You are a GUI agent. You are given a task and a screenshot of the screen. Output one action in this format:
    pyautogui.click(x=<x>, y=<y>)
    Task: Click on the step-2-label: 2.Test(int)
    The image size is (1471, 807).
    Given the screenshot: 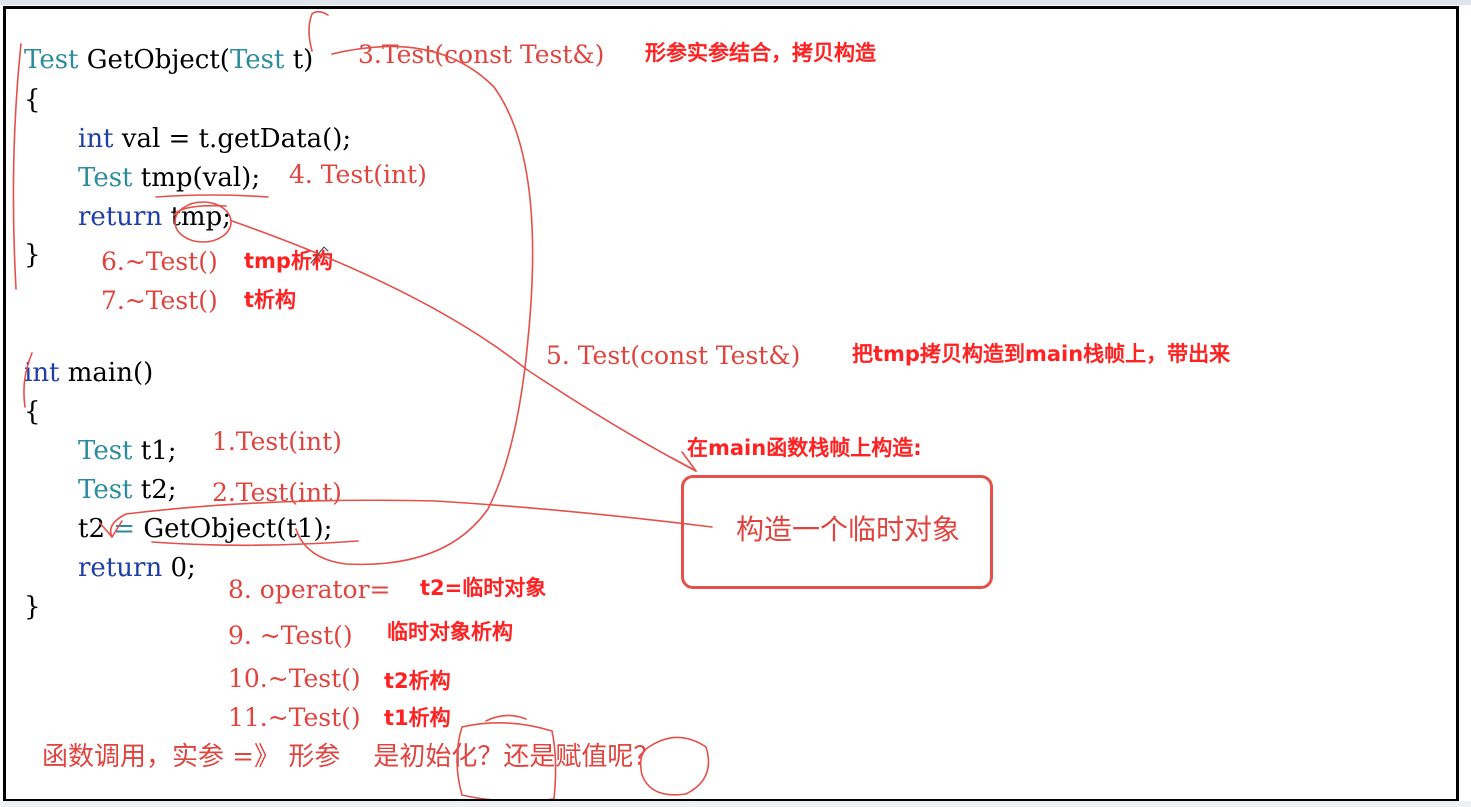 What is the action you would take?
    pyautogui.click(x=277, y=492)
    